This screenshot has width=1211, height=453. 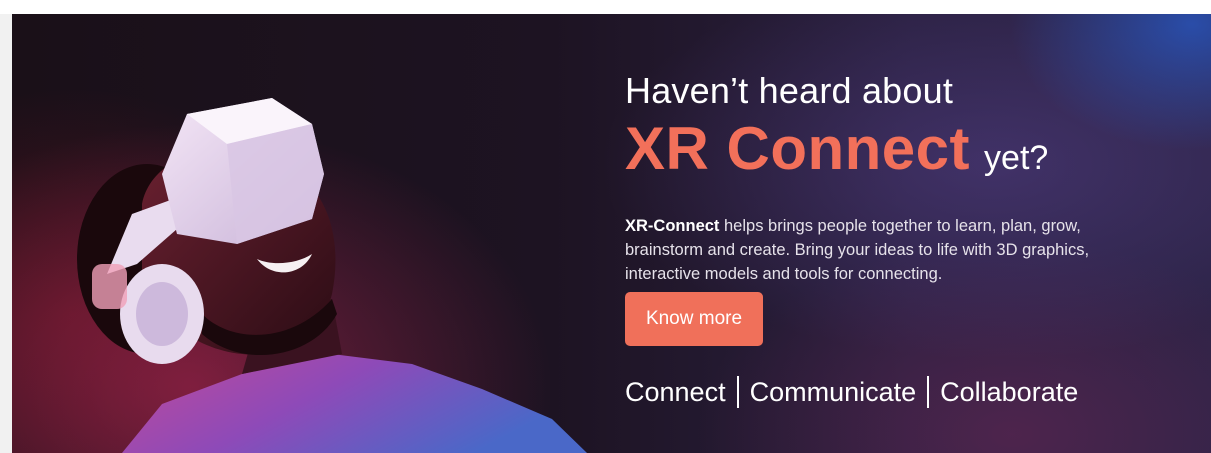 What do you see at coordinates (1016, 158) in the screenshot?
I see `brand-suffix: yet?` at bounding box center [1016, 158].